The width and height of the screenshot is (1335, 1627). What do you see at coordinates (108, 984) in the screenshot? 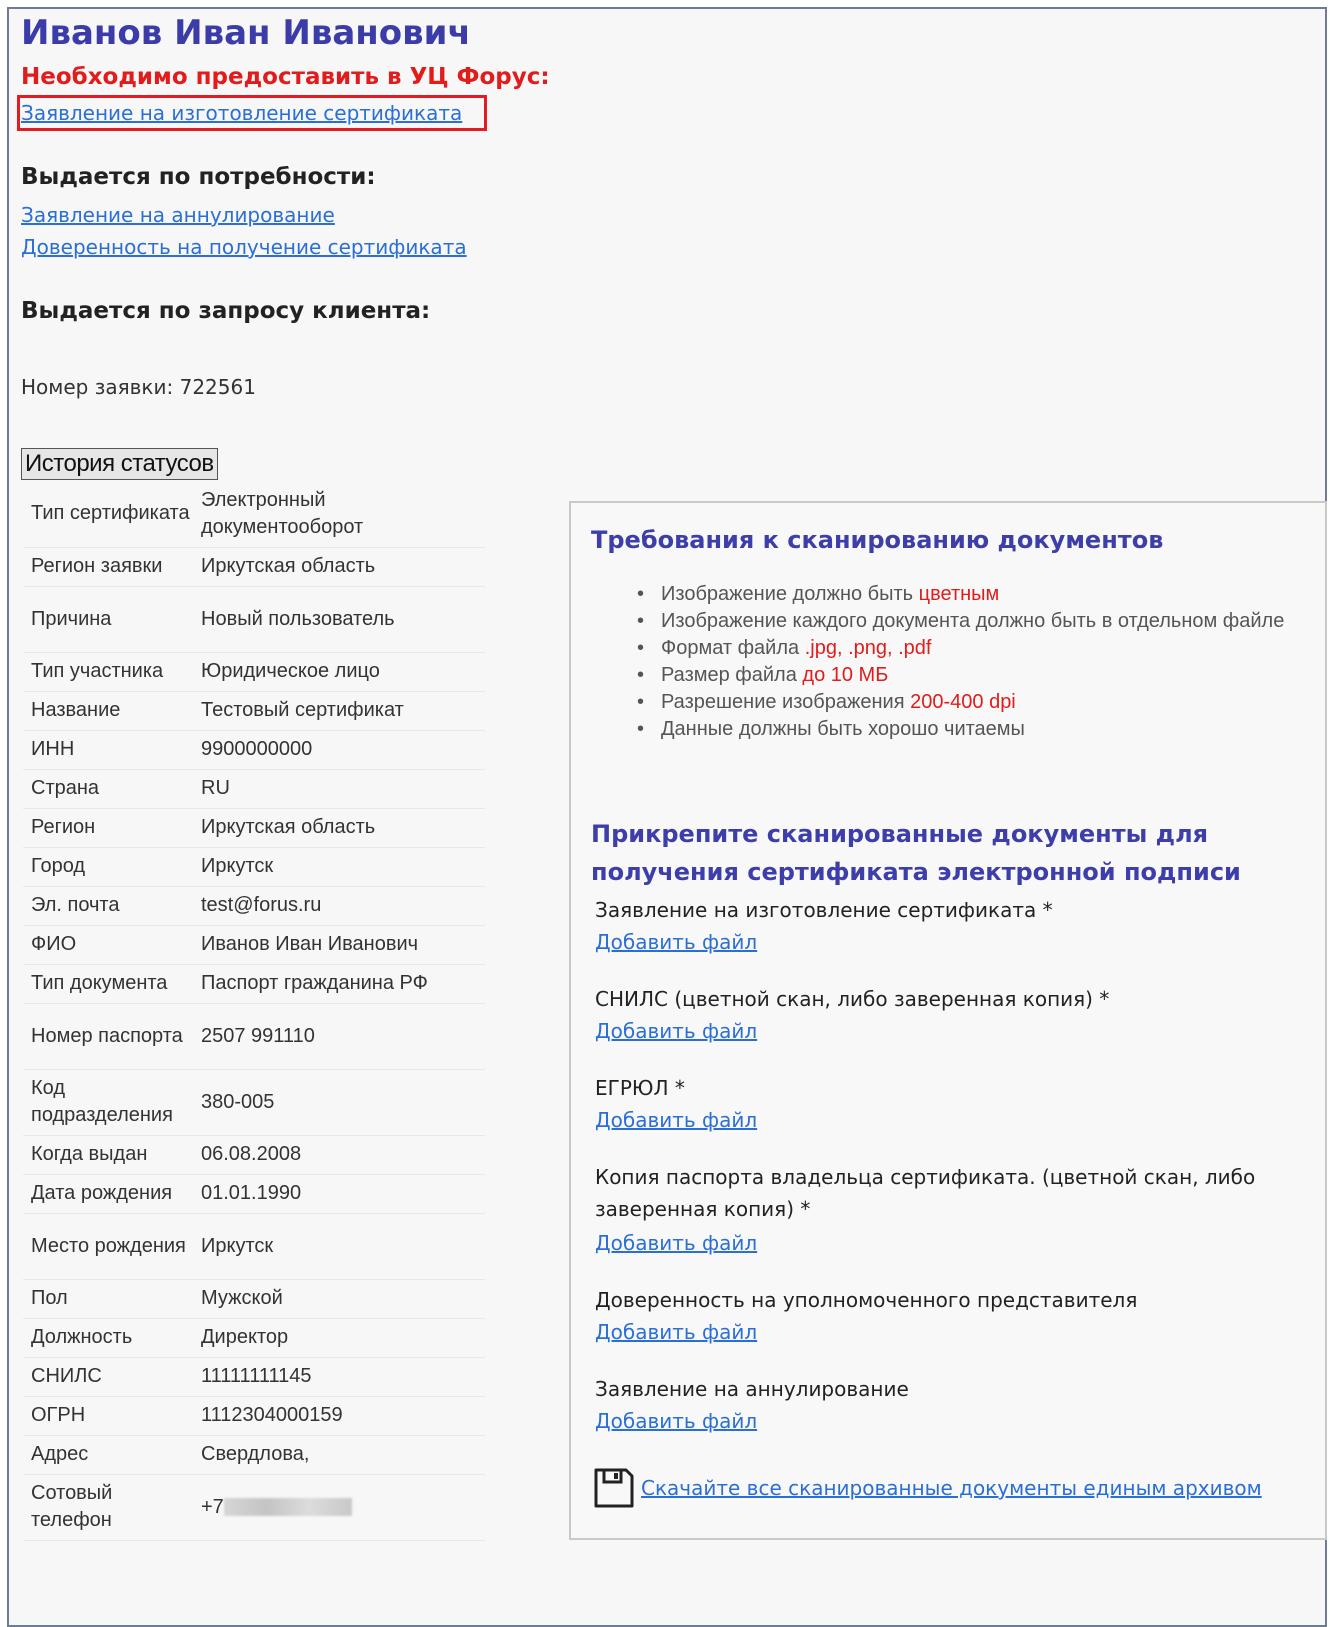
I see `detail-label: Тип документа` at bounding box center [108, 984].